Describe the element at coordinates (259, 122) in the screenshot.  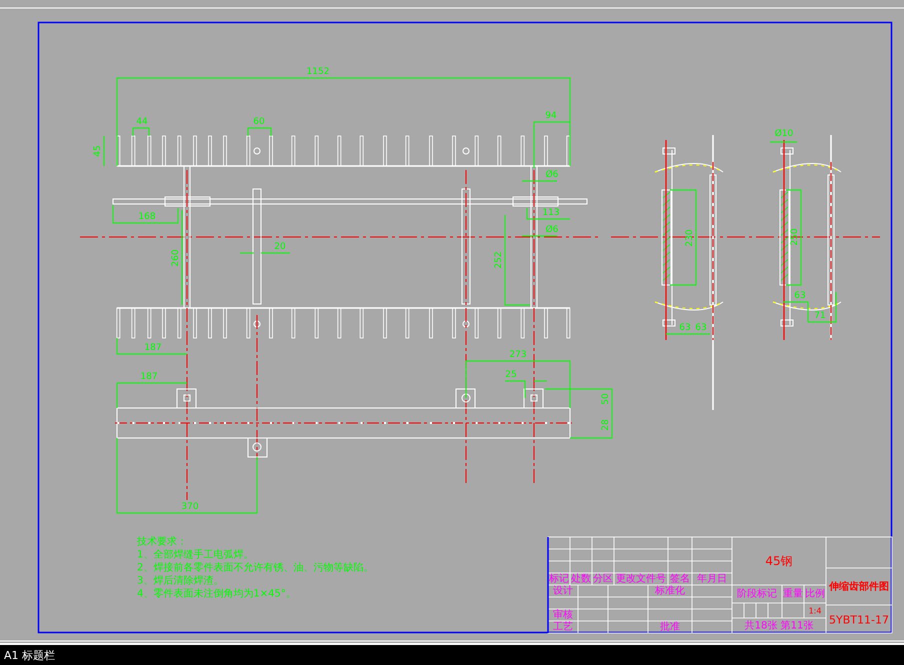
I see `dimension-label: 60` at that location.